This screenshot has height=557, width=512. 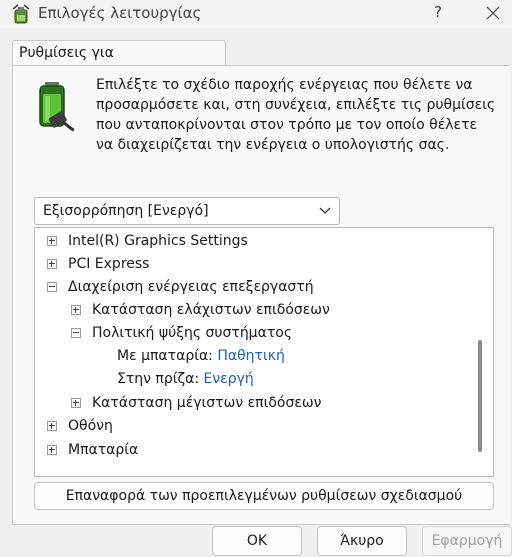 What do you see at coordinates (467, 541) in the screenshot?
I see `apply-button: Εφαρμογή` at bounding box center [467, 541].